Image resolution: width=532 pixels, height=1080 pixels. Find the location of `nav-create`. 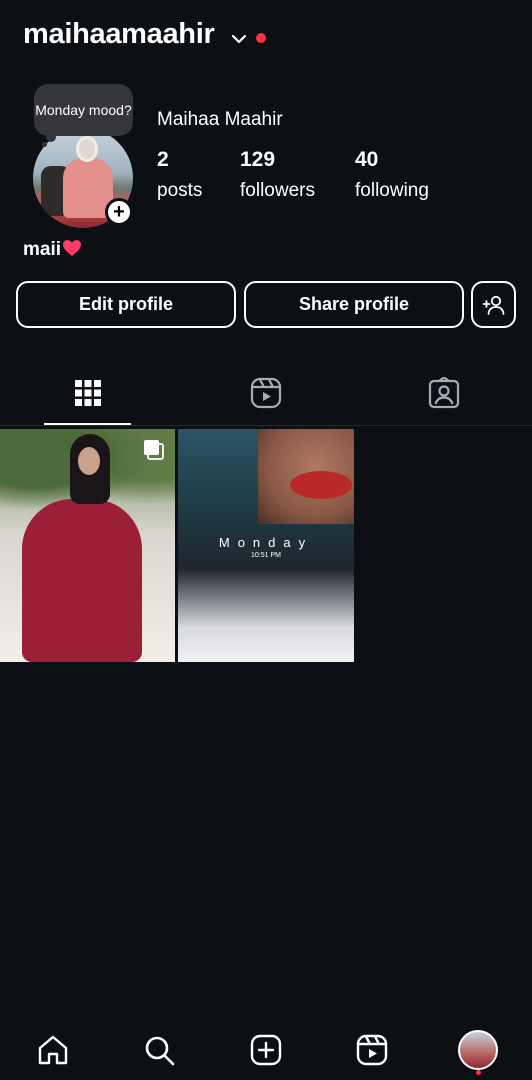

nav-create is located at coordinates (266, 1050).